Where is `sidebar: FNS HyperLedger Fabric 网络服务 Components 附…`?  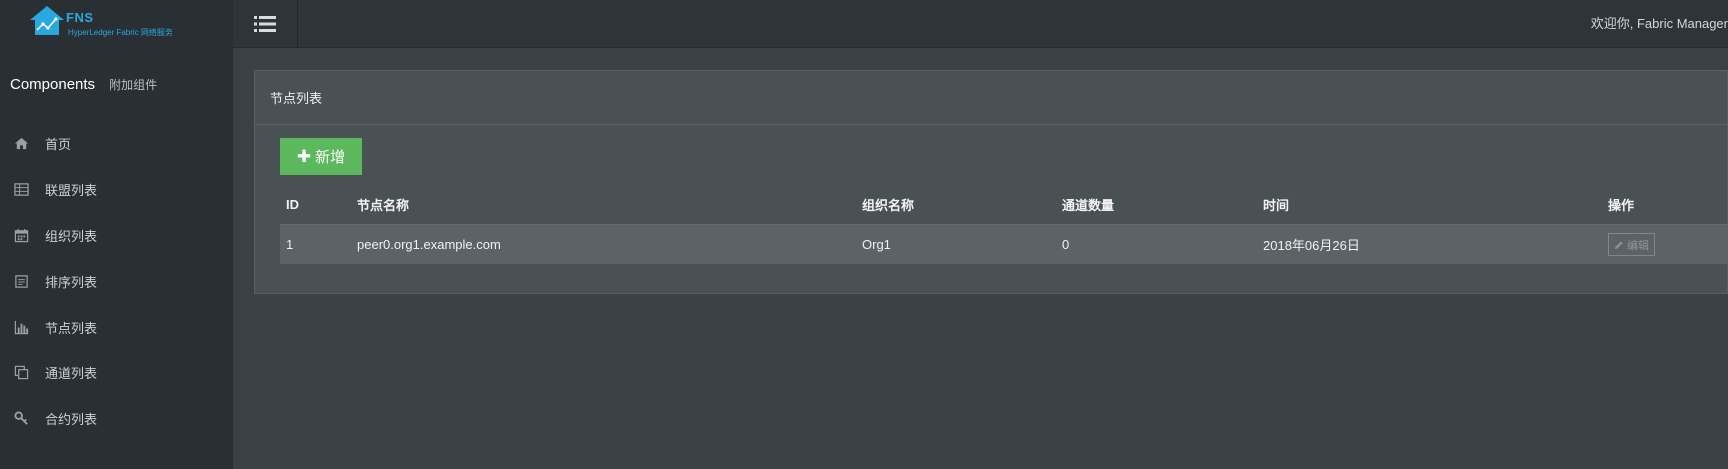
sidebar: FNS HyperLedger Fabric 网络服务 Components 附… is located at coordinates (116, 234).